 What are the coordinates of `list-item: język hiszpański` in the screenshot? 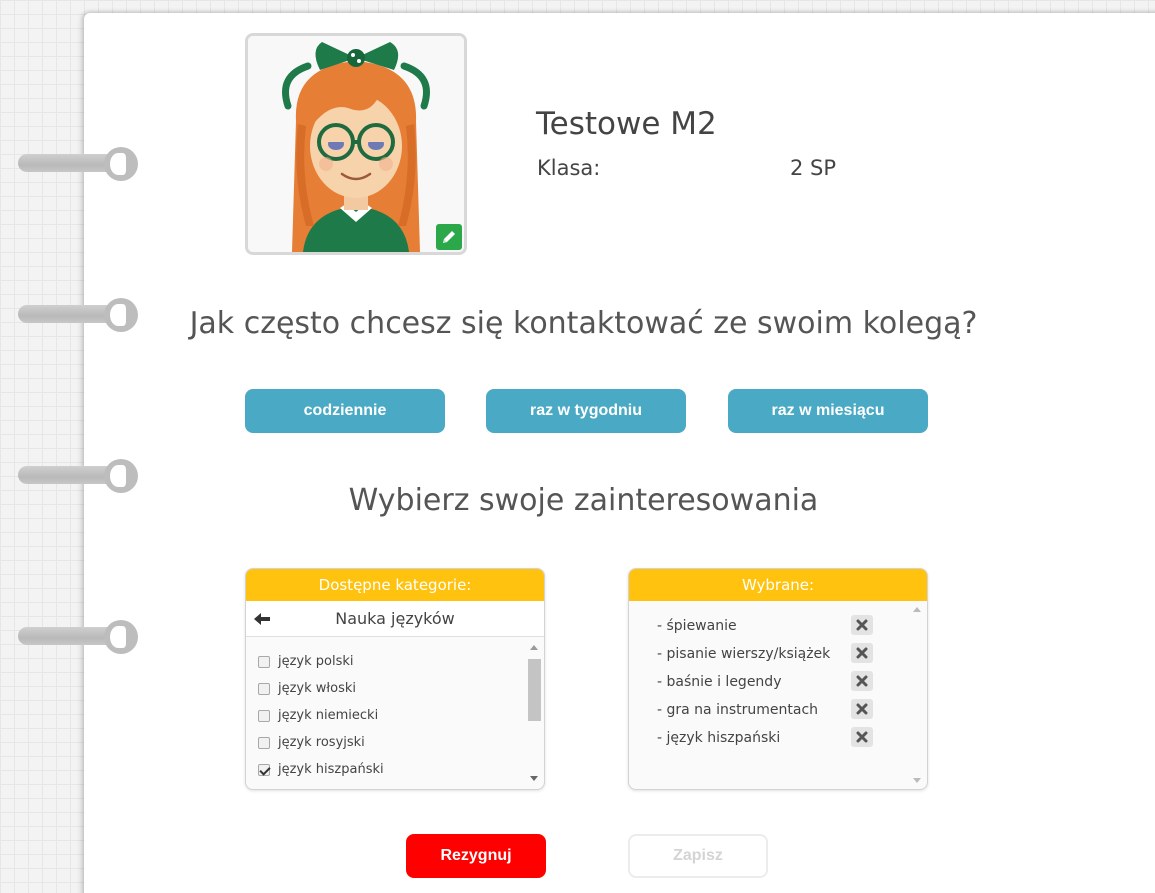 It's located at (321, 769).